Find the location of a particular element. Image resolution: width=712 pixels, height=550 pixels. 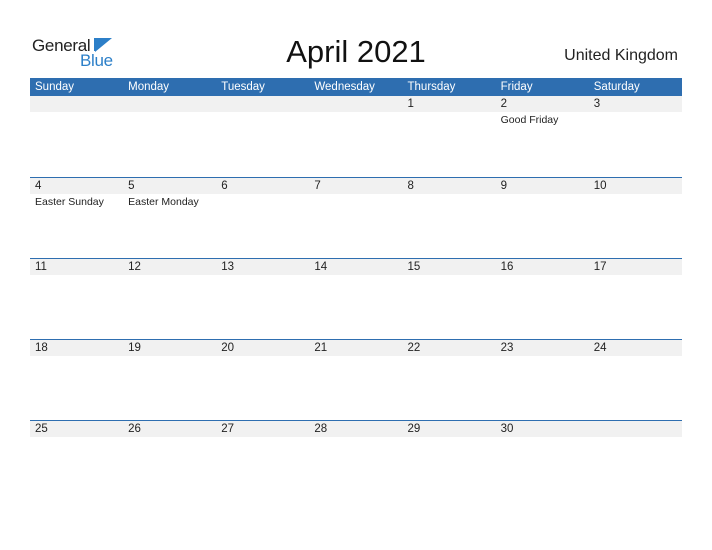

holiday-row: Easter Sunday Easter Monday is located at coordinates (356, 201).